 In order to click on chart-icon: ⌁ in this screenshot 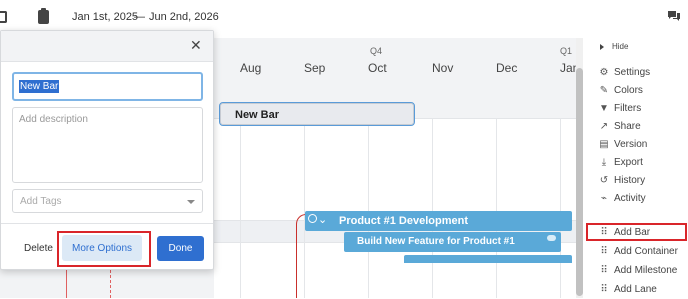, I will do `click(604, 198)`.